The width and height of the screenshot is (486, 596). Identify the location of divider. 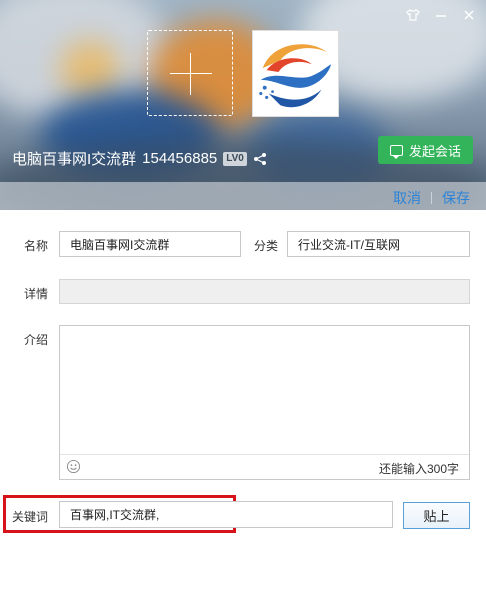
(431, 198).